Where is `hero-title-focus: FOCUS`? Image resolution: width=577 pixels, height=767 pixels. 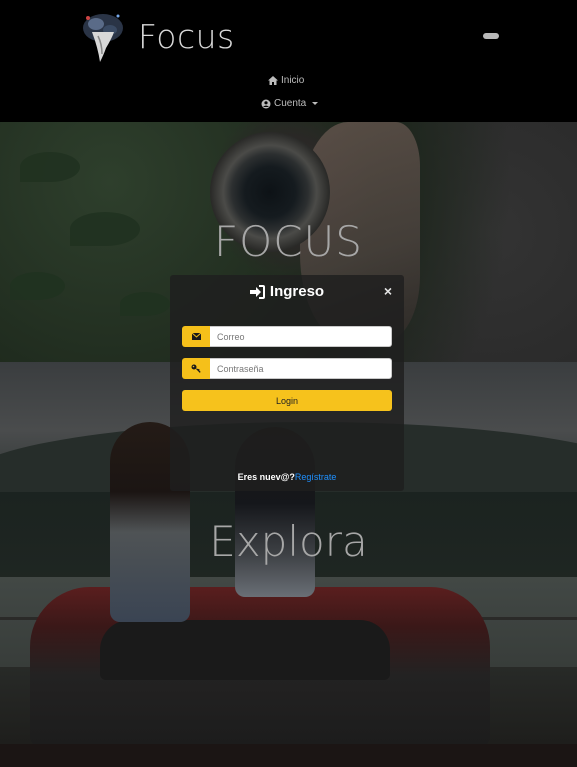 hero-title-focus: FOCUS is located at coordinates (288, 241).